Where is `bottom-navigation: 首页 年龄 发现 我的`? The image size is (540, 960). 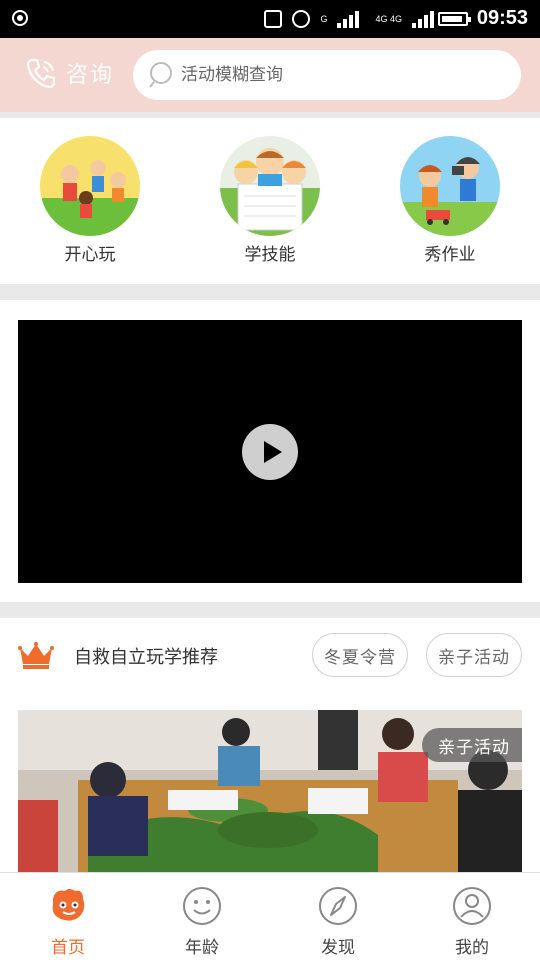 bottom-navigation: 首页 年龄 发现 我的 is located at coordinates (270, 916).